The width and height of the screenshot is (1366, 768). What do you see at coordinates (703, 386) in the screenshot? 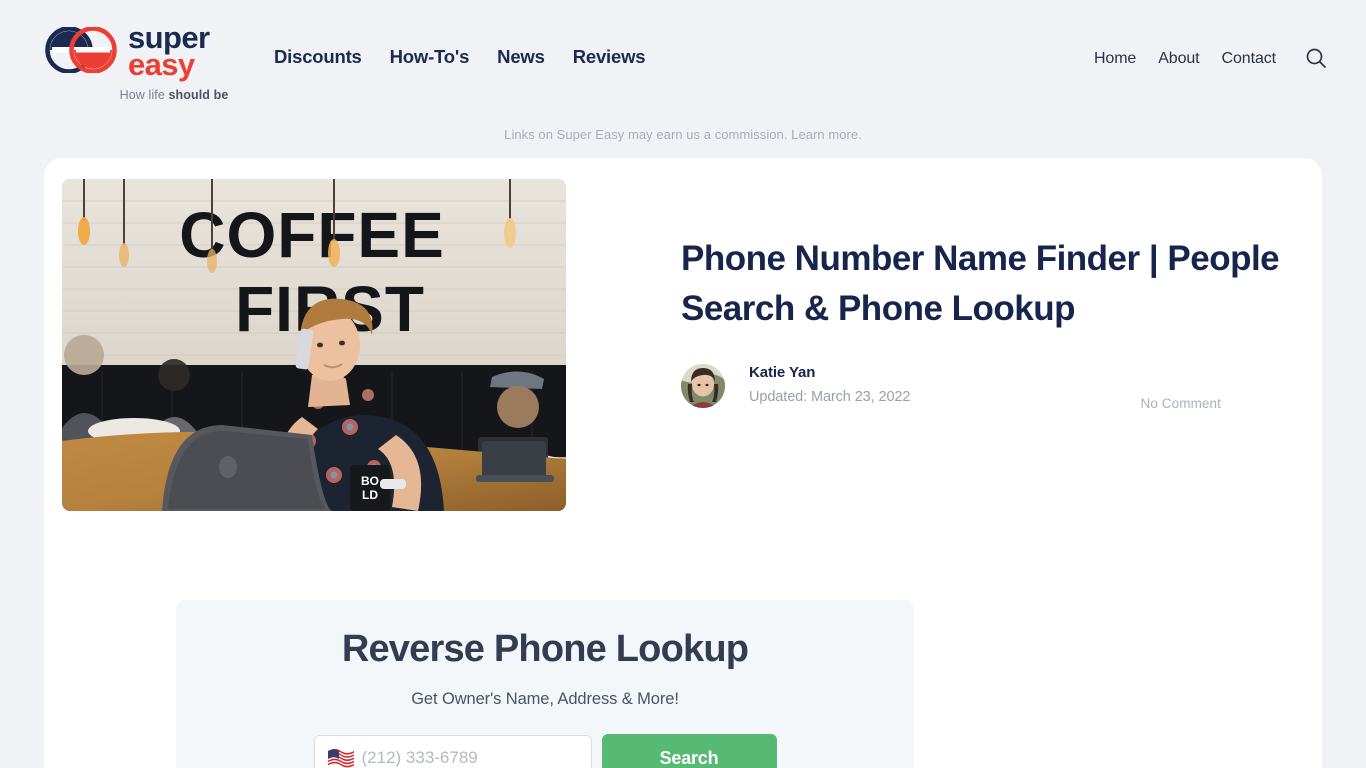
I see `avatar` at bounding box center [703, 386].